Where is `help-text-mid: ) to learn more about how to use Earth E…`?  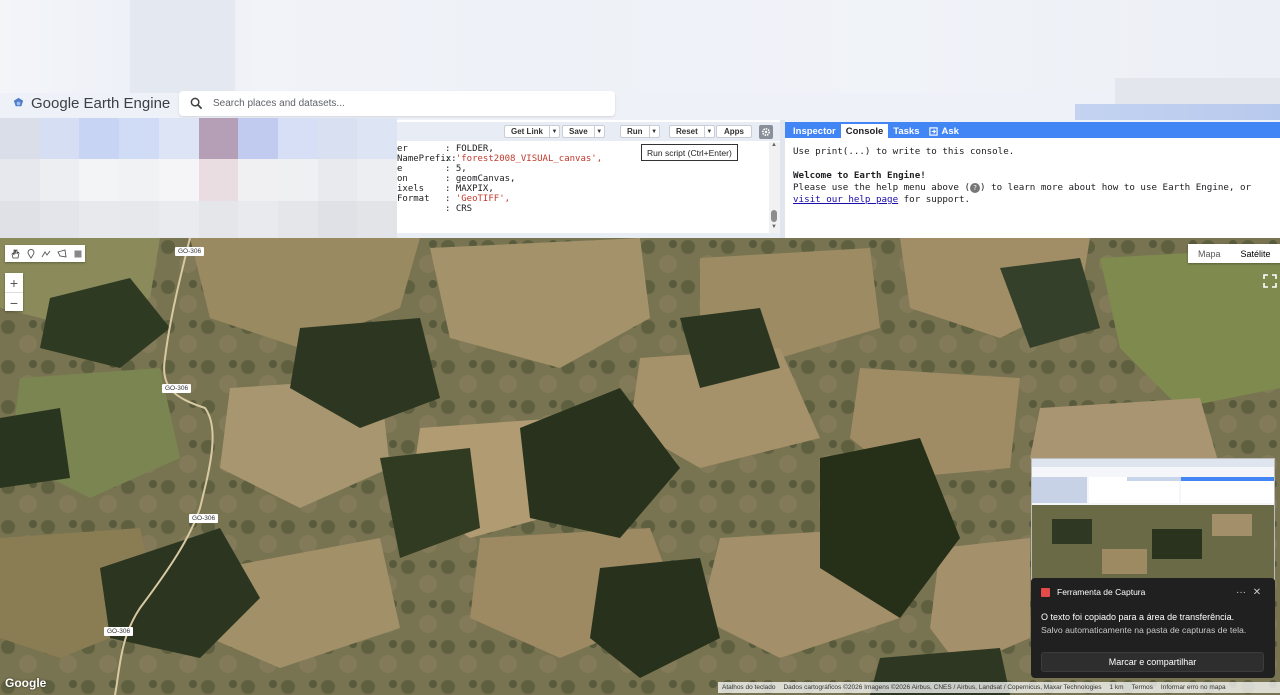 help-text-mid: ) to learn more about how to use Earth E… is located at coordinates (1116, 187).